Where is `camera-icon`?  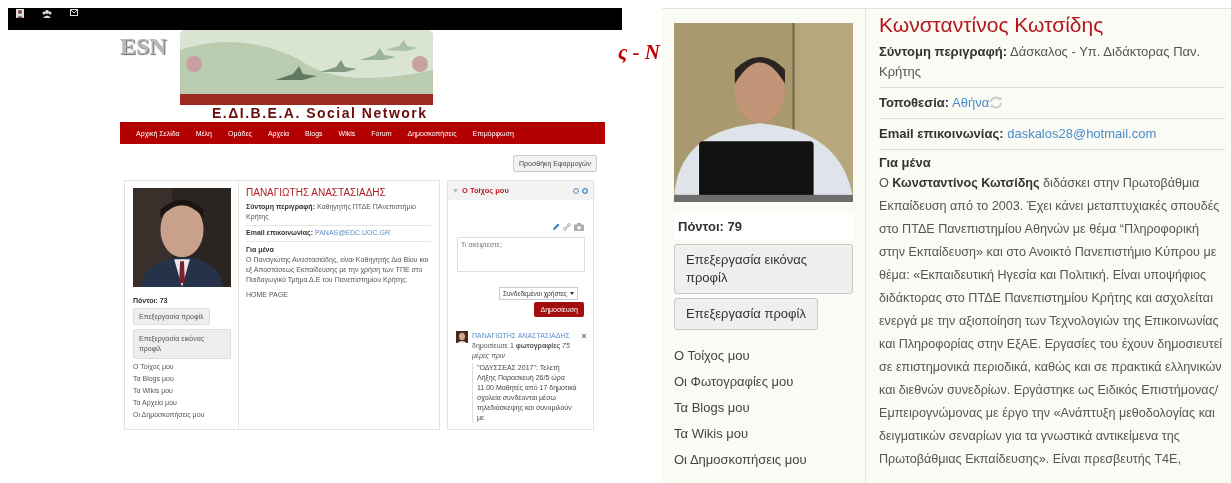 camera-icon is located at coordinates (579, 227).